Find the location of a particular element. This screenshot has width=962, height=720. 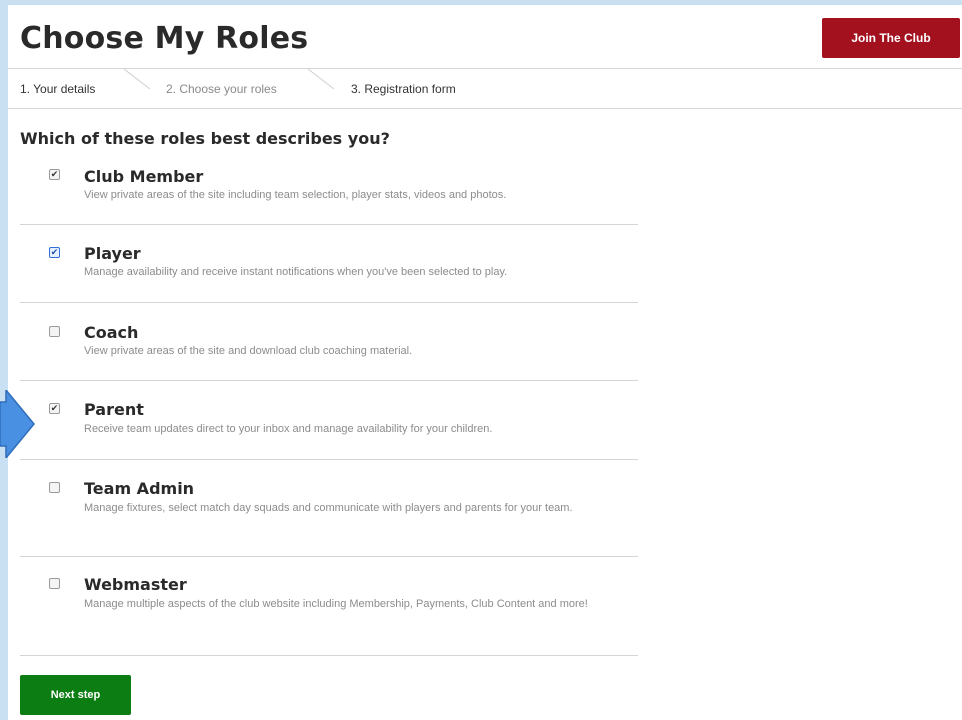

role-title: Club Member is located at coordinates (144, 176).